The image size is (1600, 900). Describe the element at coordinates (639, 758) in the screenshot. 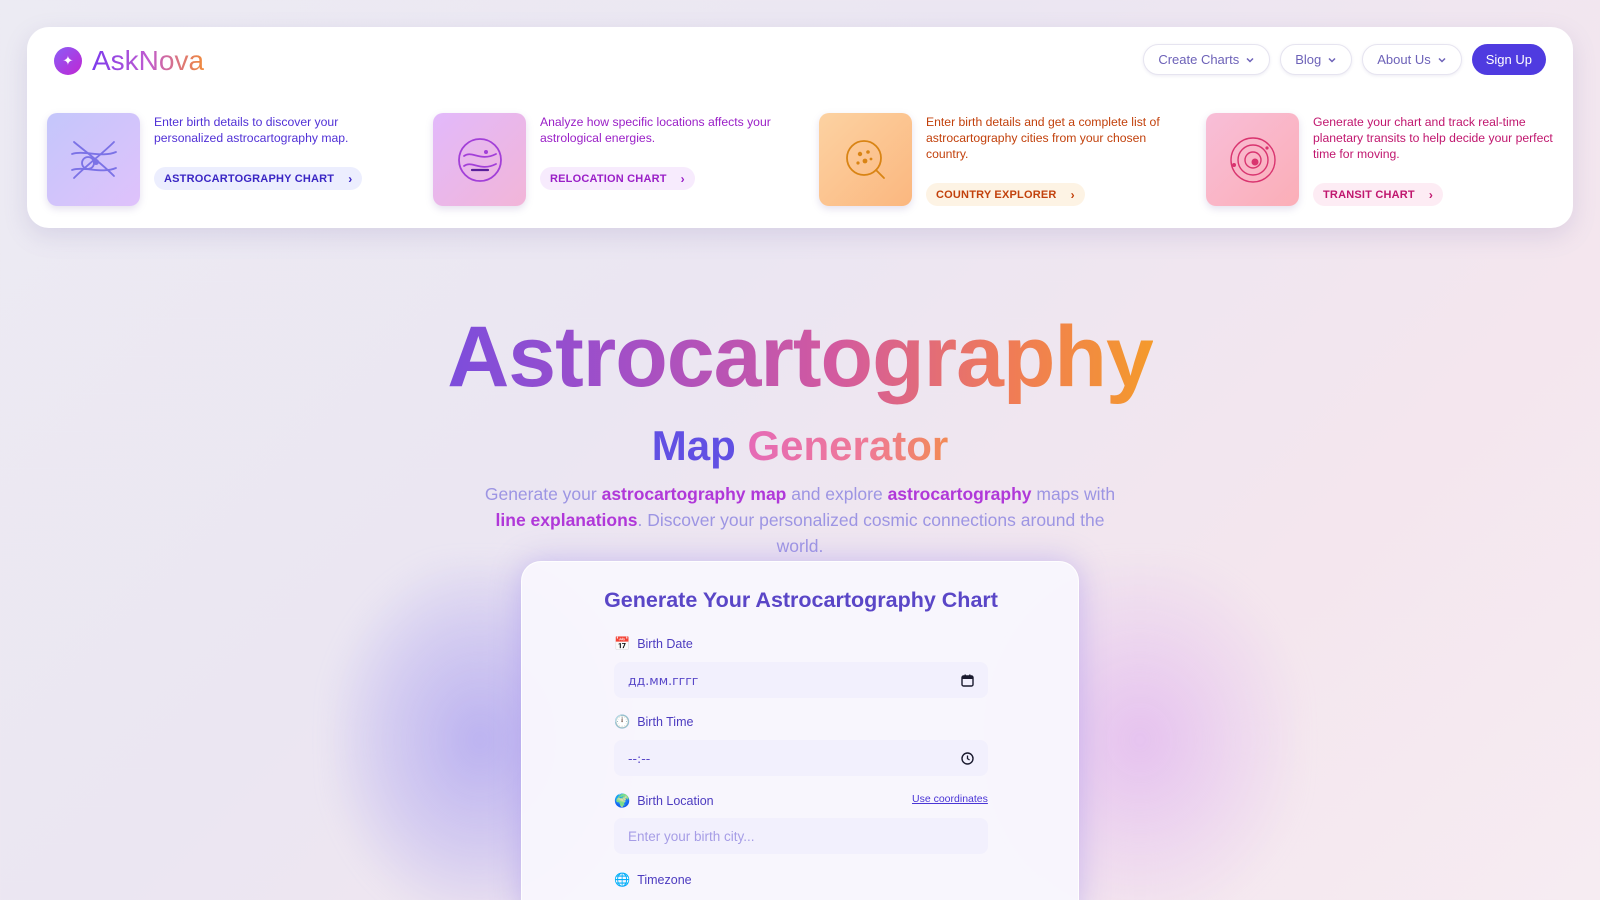

I see `birth-time-value: --:--` at that location.